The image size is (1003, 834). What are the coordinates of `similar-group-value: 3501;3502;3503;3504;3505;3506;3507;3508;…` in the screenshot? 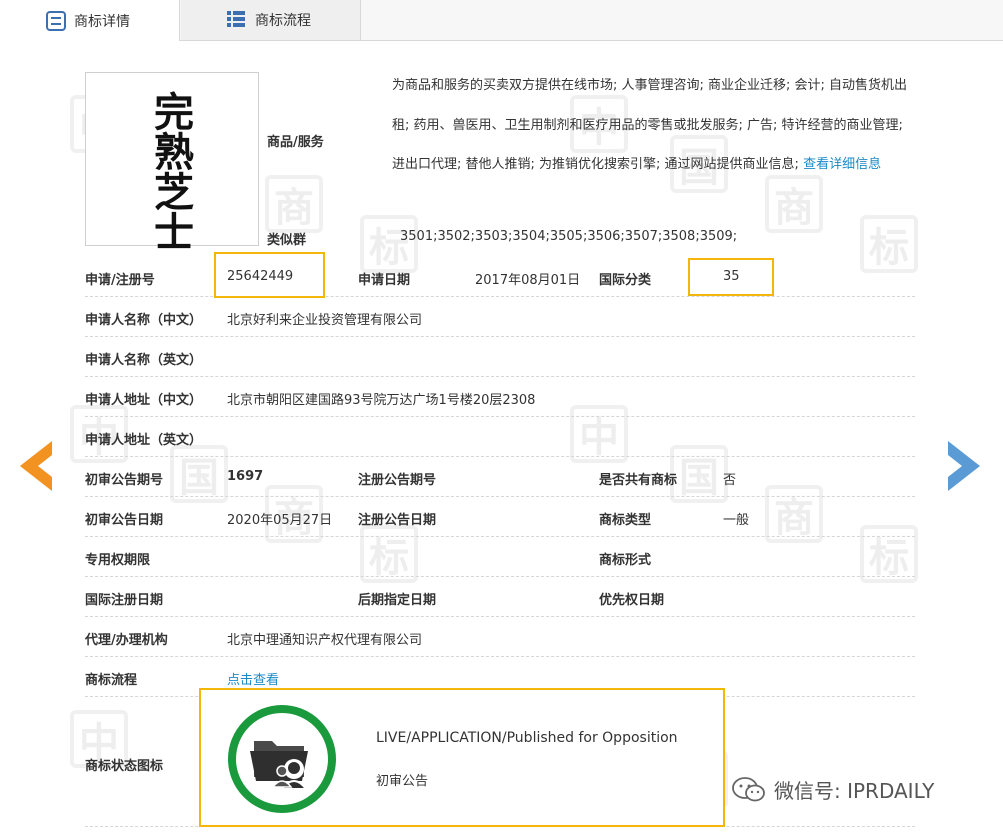 It's located at (569, 236).